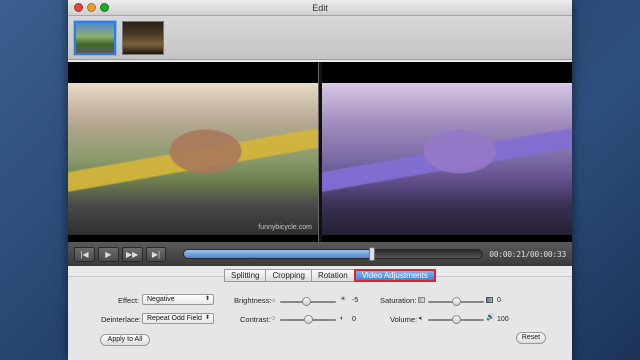 The width and height of the screenshot is (640, 360). Describe the element at coordinates (499, 300) in the screenshot. I see `saturation-value: 0` at that location.